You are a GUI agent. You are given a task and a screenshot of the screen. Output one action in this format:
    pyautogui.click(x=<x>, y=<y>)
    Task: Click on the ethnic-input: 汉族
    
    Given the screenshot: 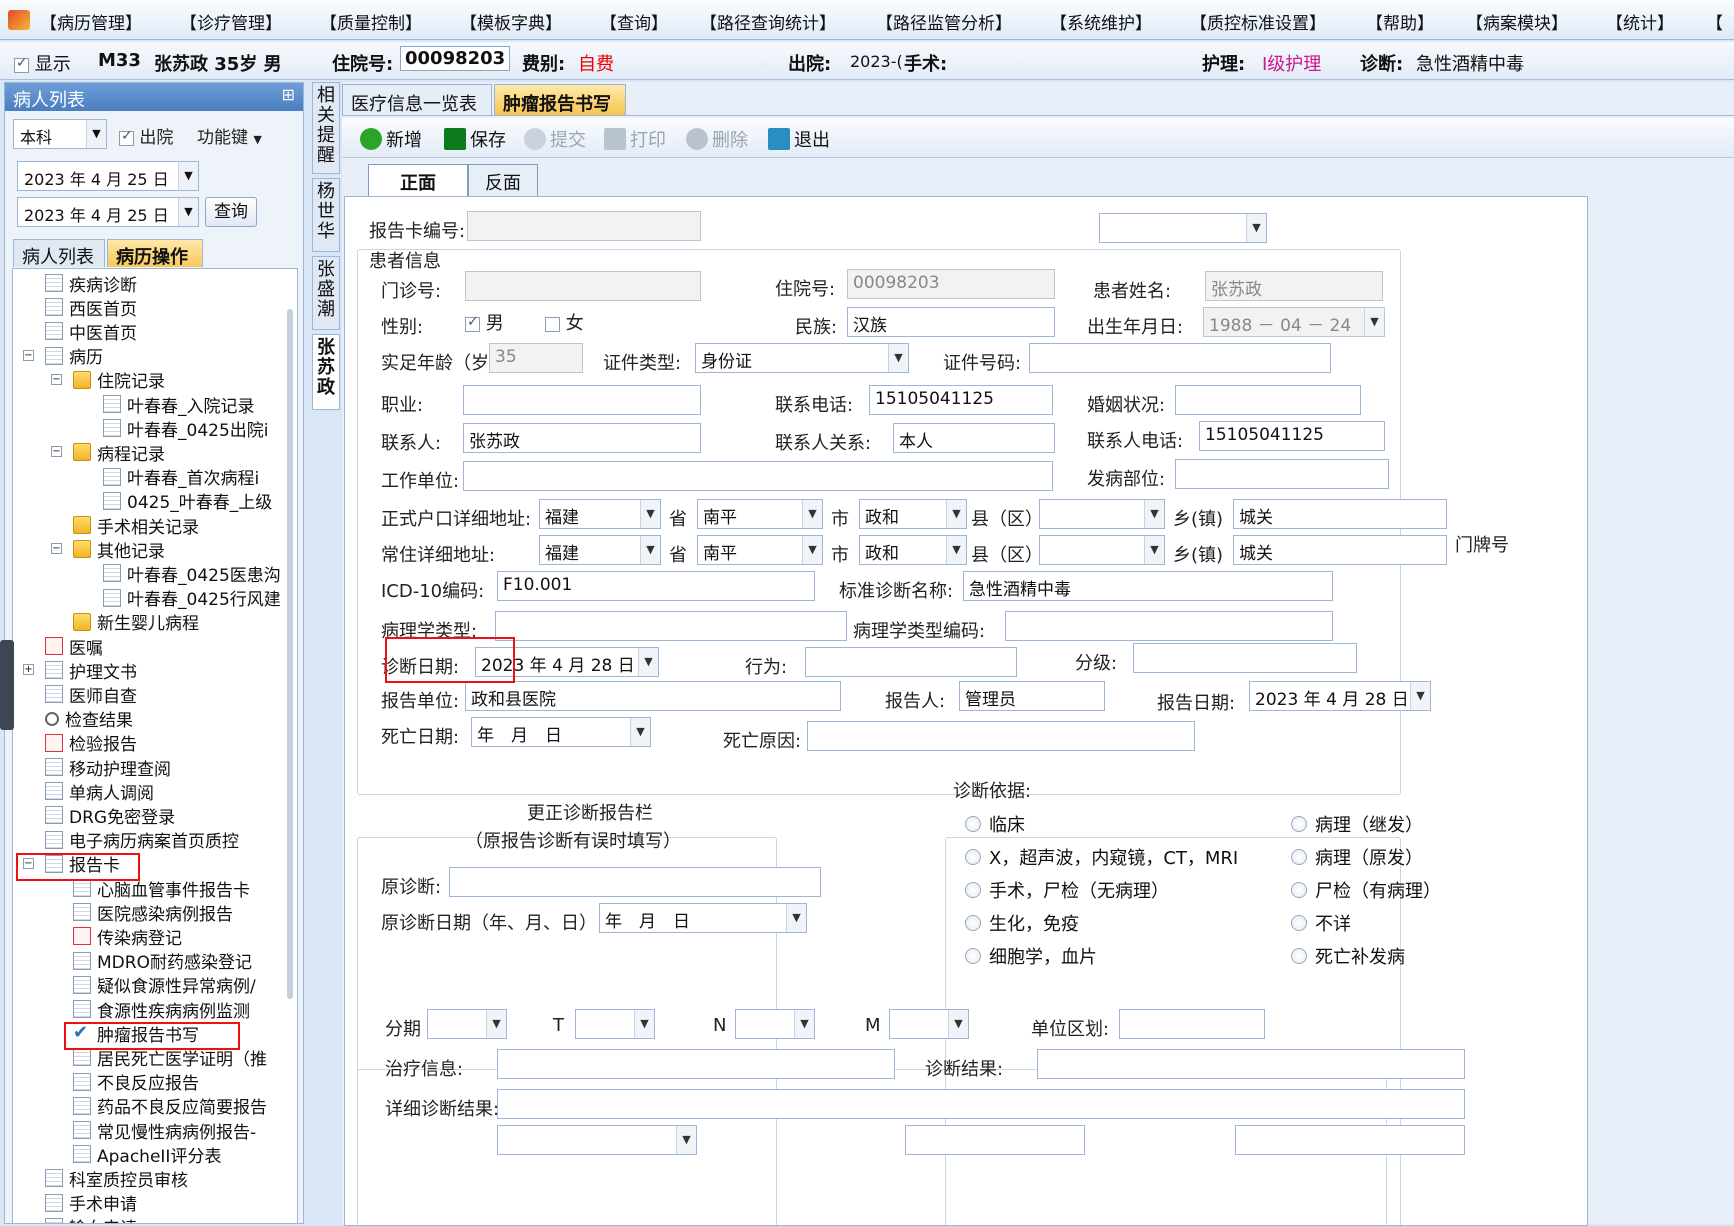 What is the action you would take?
    pyautogui.click(x=951, y=322)
    